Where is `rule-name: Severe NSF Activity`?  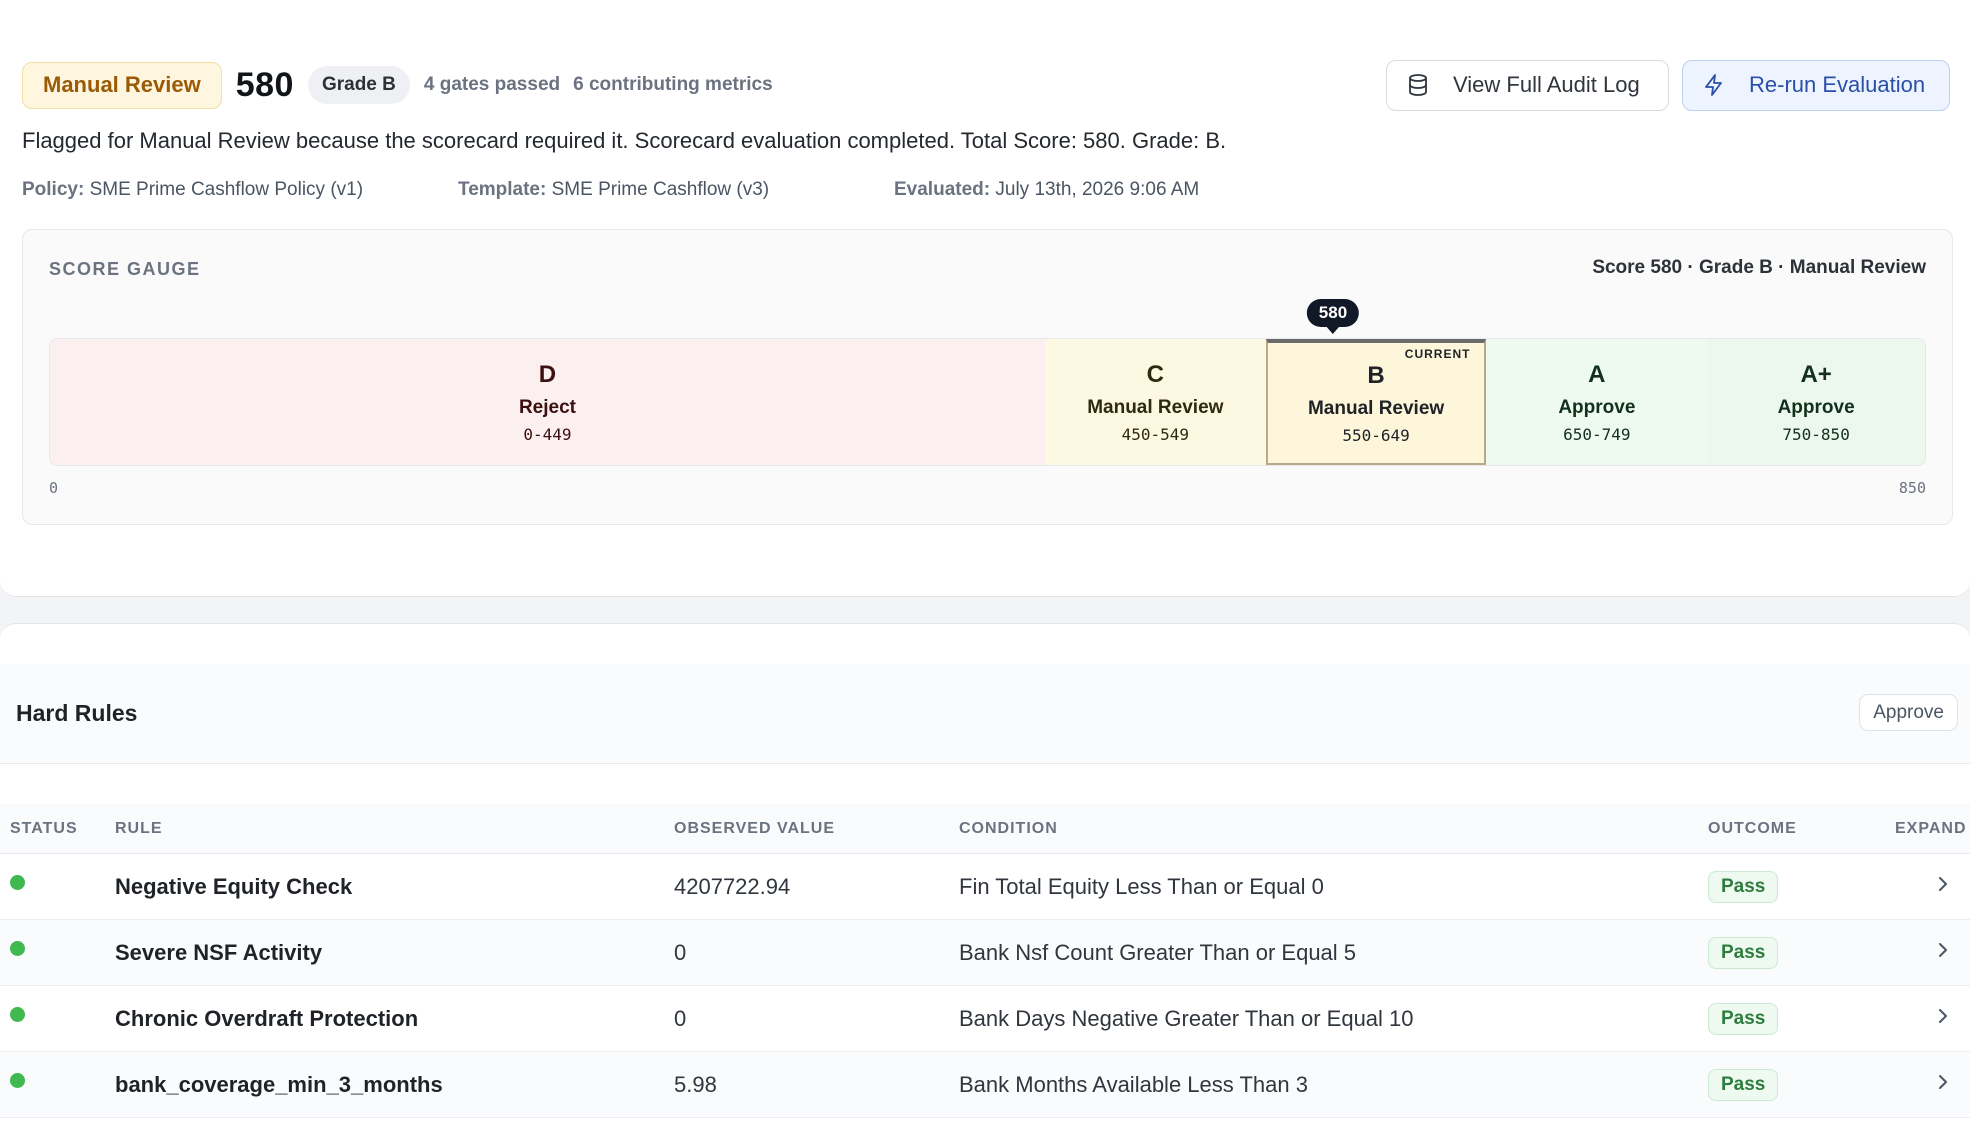 rule-name: Severe NSF Activity is located at coordinates (219, 952).